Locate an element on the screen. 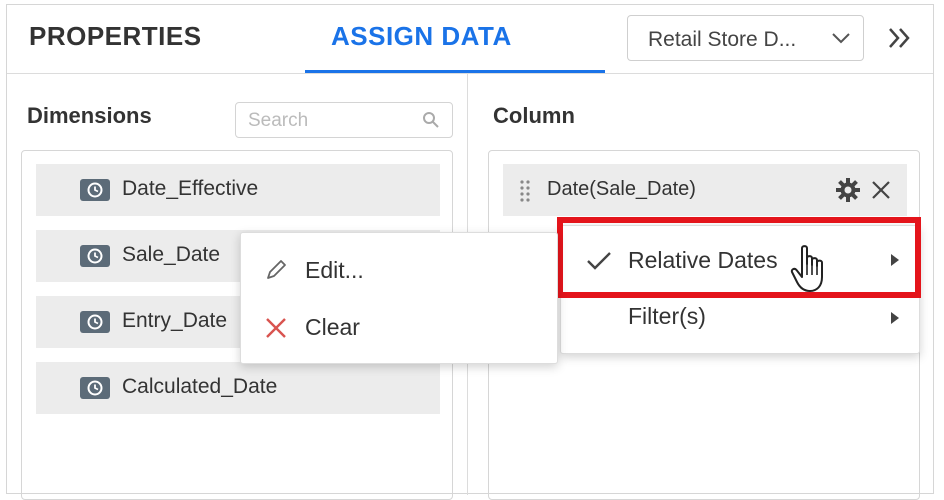 This screenshot has width=944, height=500. pencil-icon is located at coordinates (276, 269).